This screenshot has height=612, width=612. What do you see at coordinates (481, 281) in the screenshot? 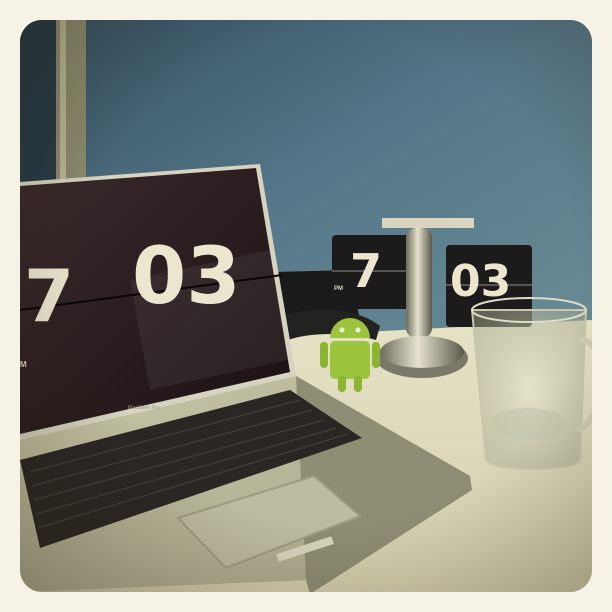
I see `flip-clock-minutes: 03` at bounding box center [481, 281].